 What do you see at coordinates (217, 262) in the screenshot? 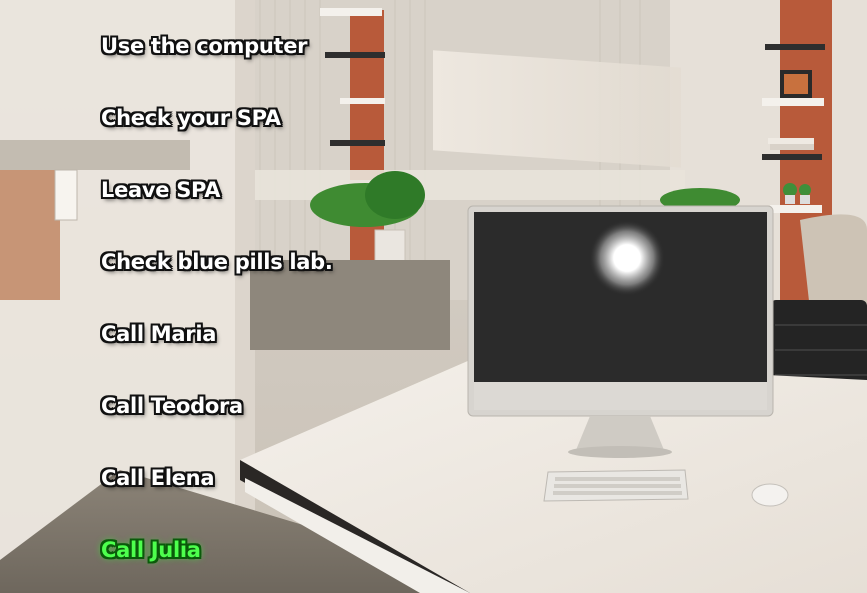
I see `choice-check-blue-pills-lab: Check blue pills lab.` at bounding box center [217, 262].